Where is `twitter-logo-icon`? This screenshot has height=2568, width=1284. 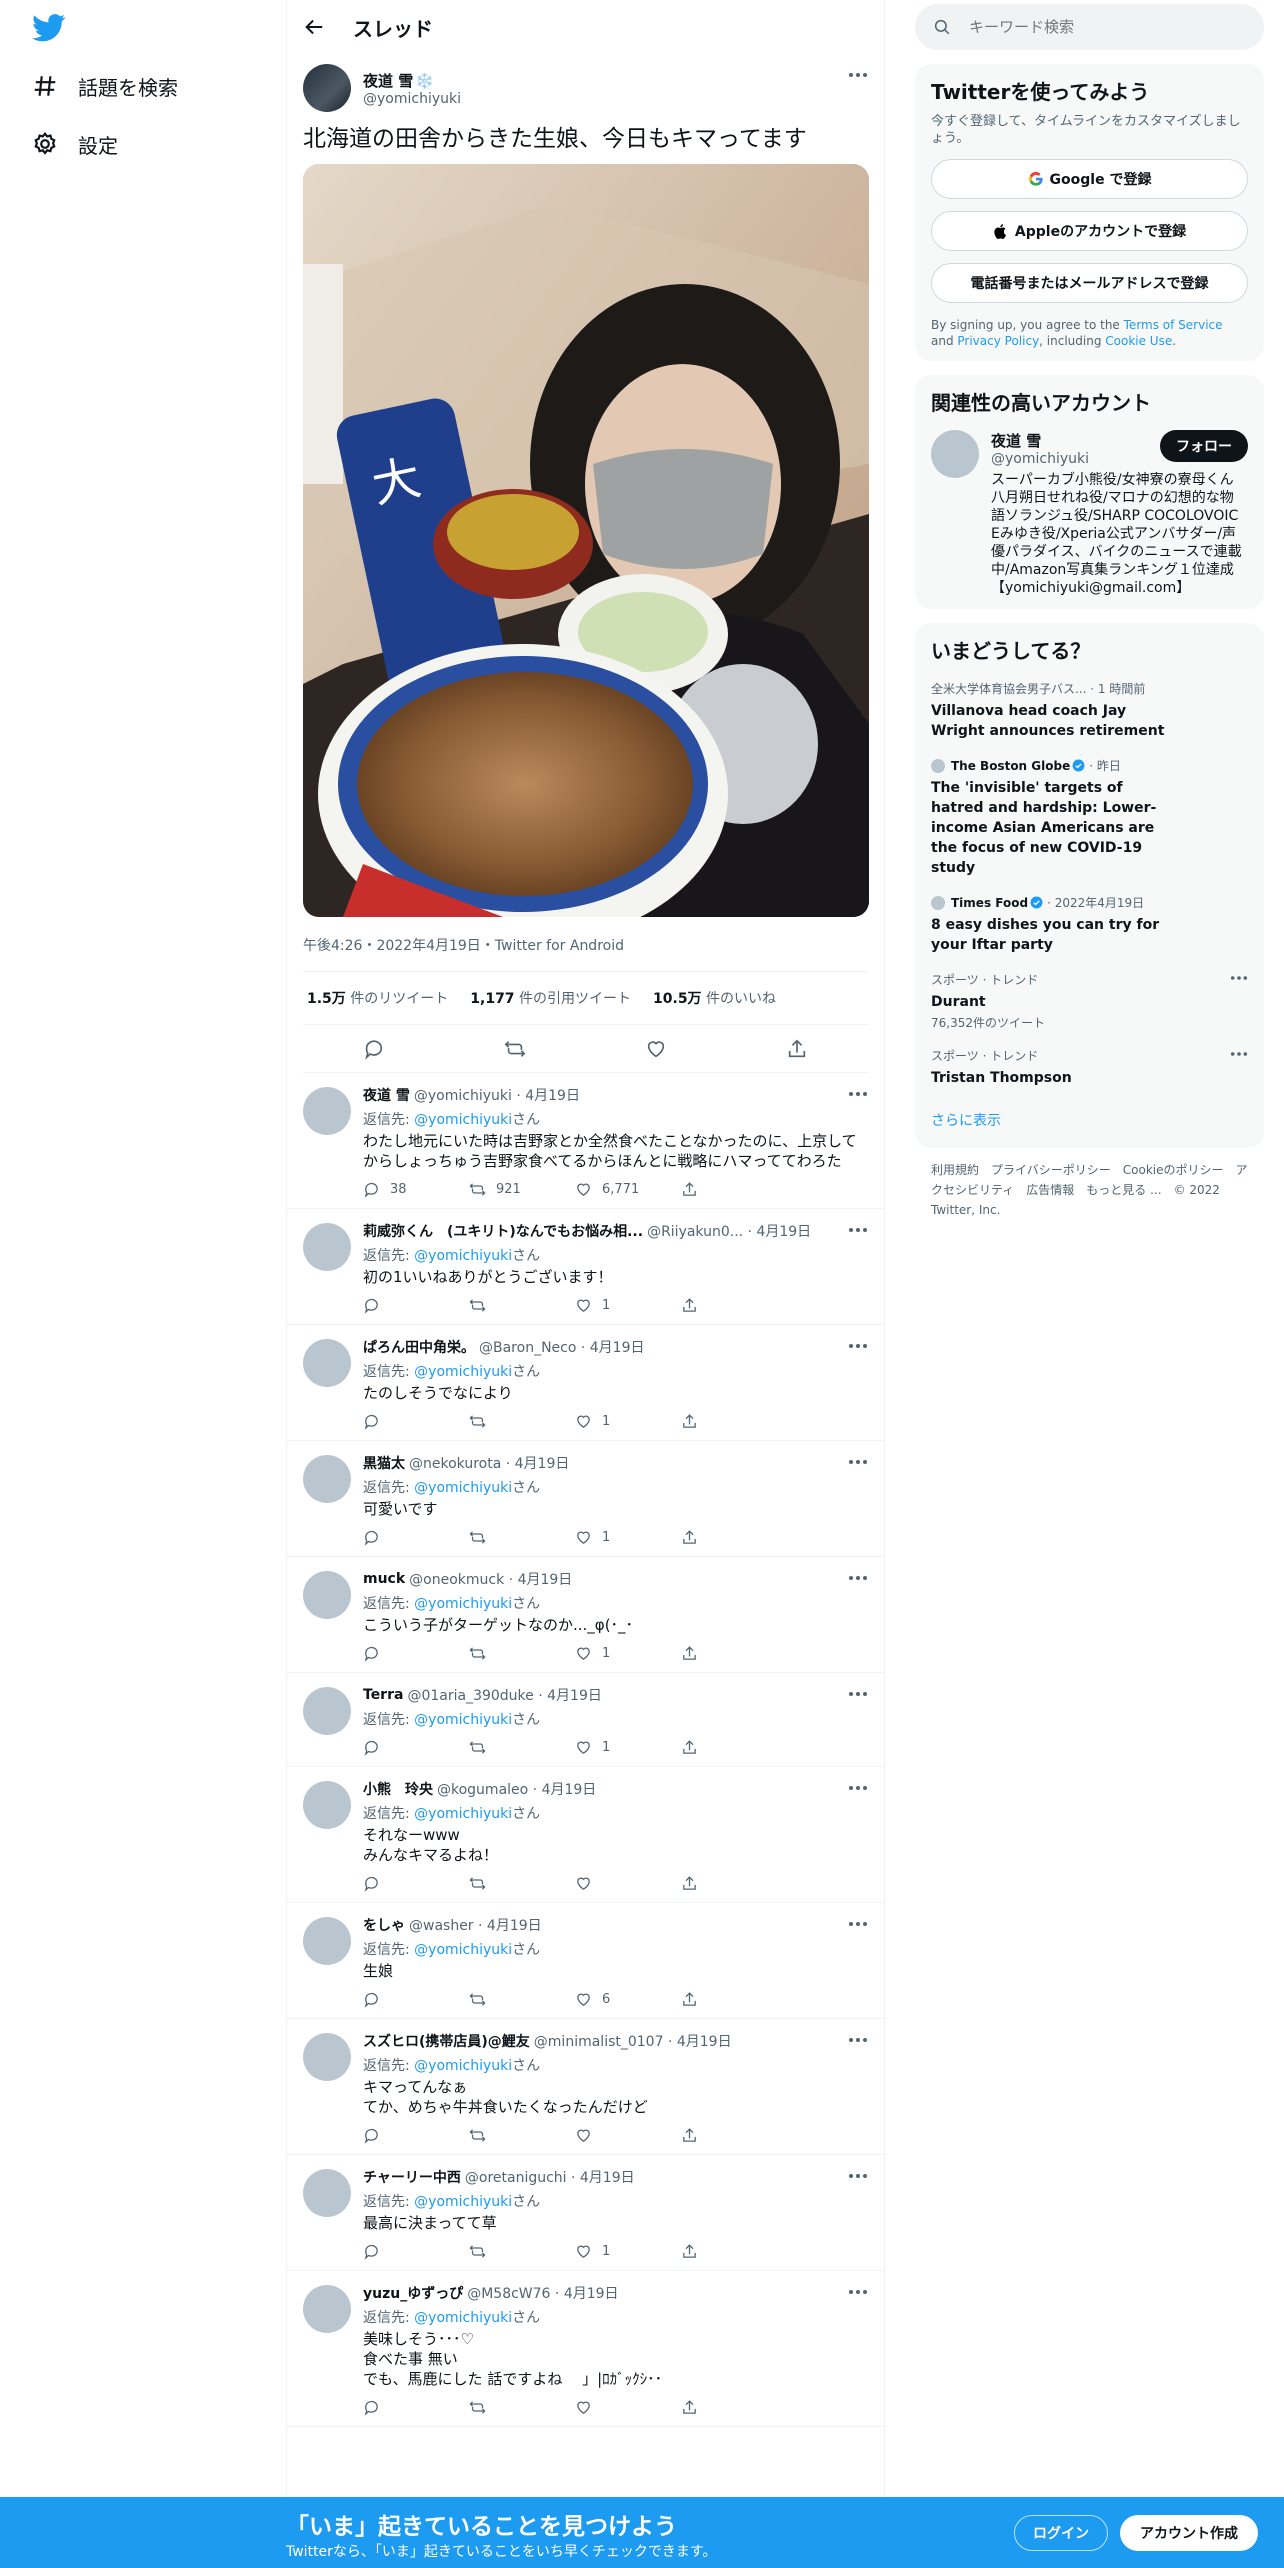 twitter-logo-icon is located at coordinates (49, 28).